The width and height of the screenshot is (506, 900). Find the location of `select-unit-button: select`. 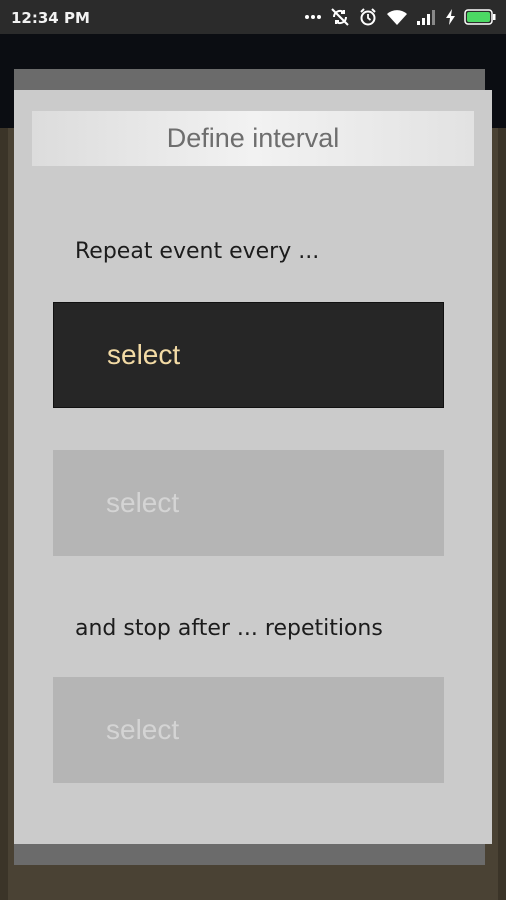

select-unit-button: select is located at coordinates (248, 503).